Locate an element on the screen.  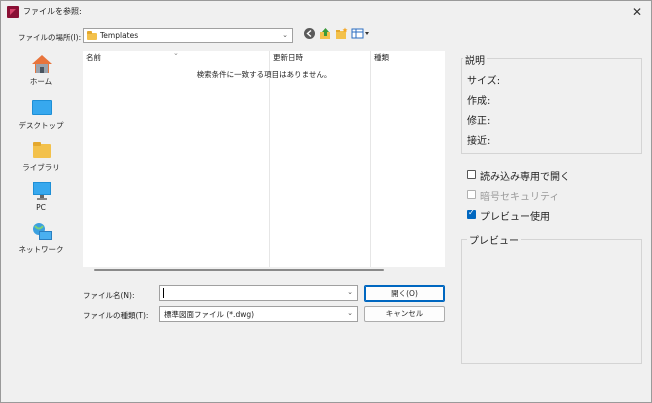
app-icon is located at coordinates (13, 12).